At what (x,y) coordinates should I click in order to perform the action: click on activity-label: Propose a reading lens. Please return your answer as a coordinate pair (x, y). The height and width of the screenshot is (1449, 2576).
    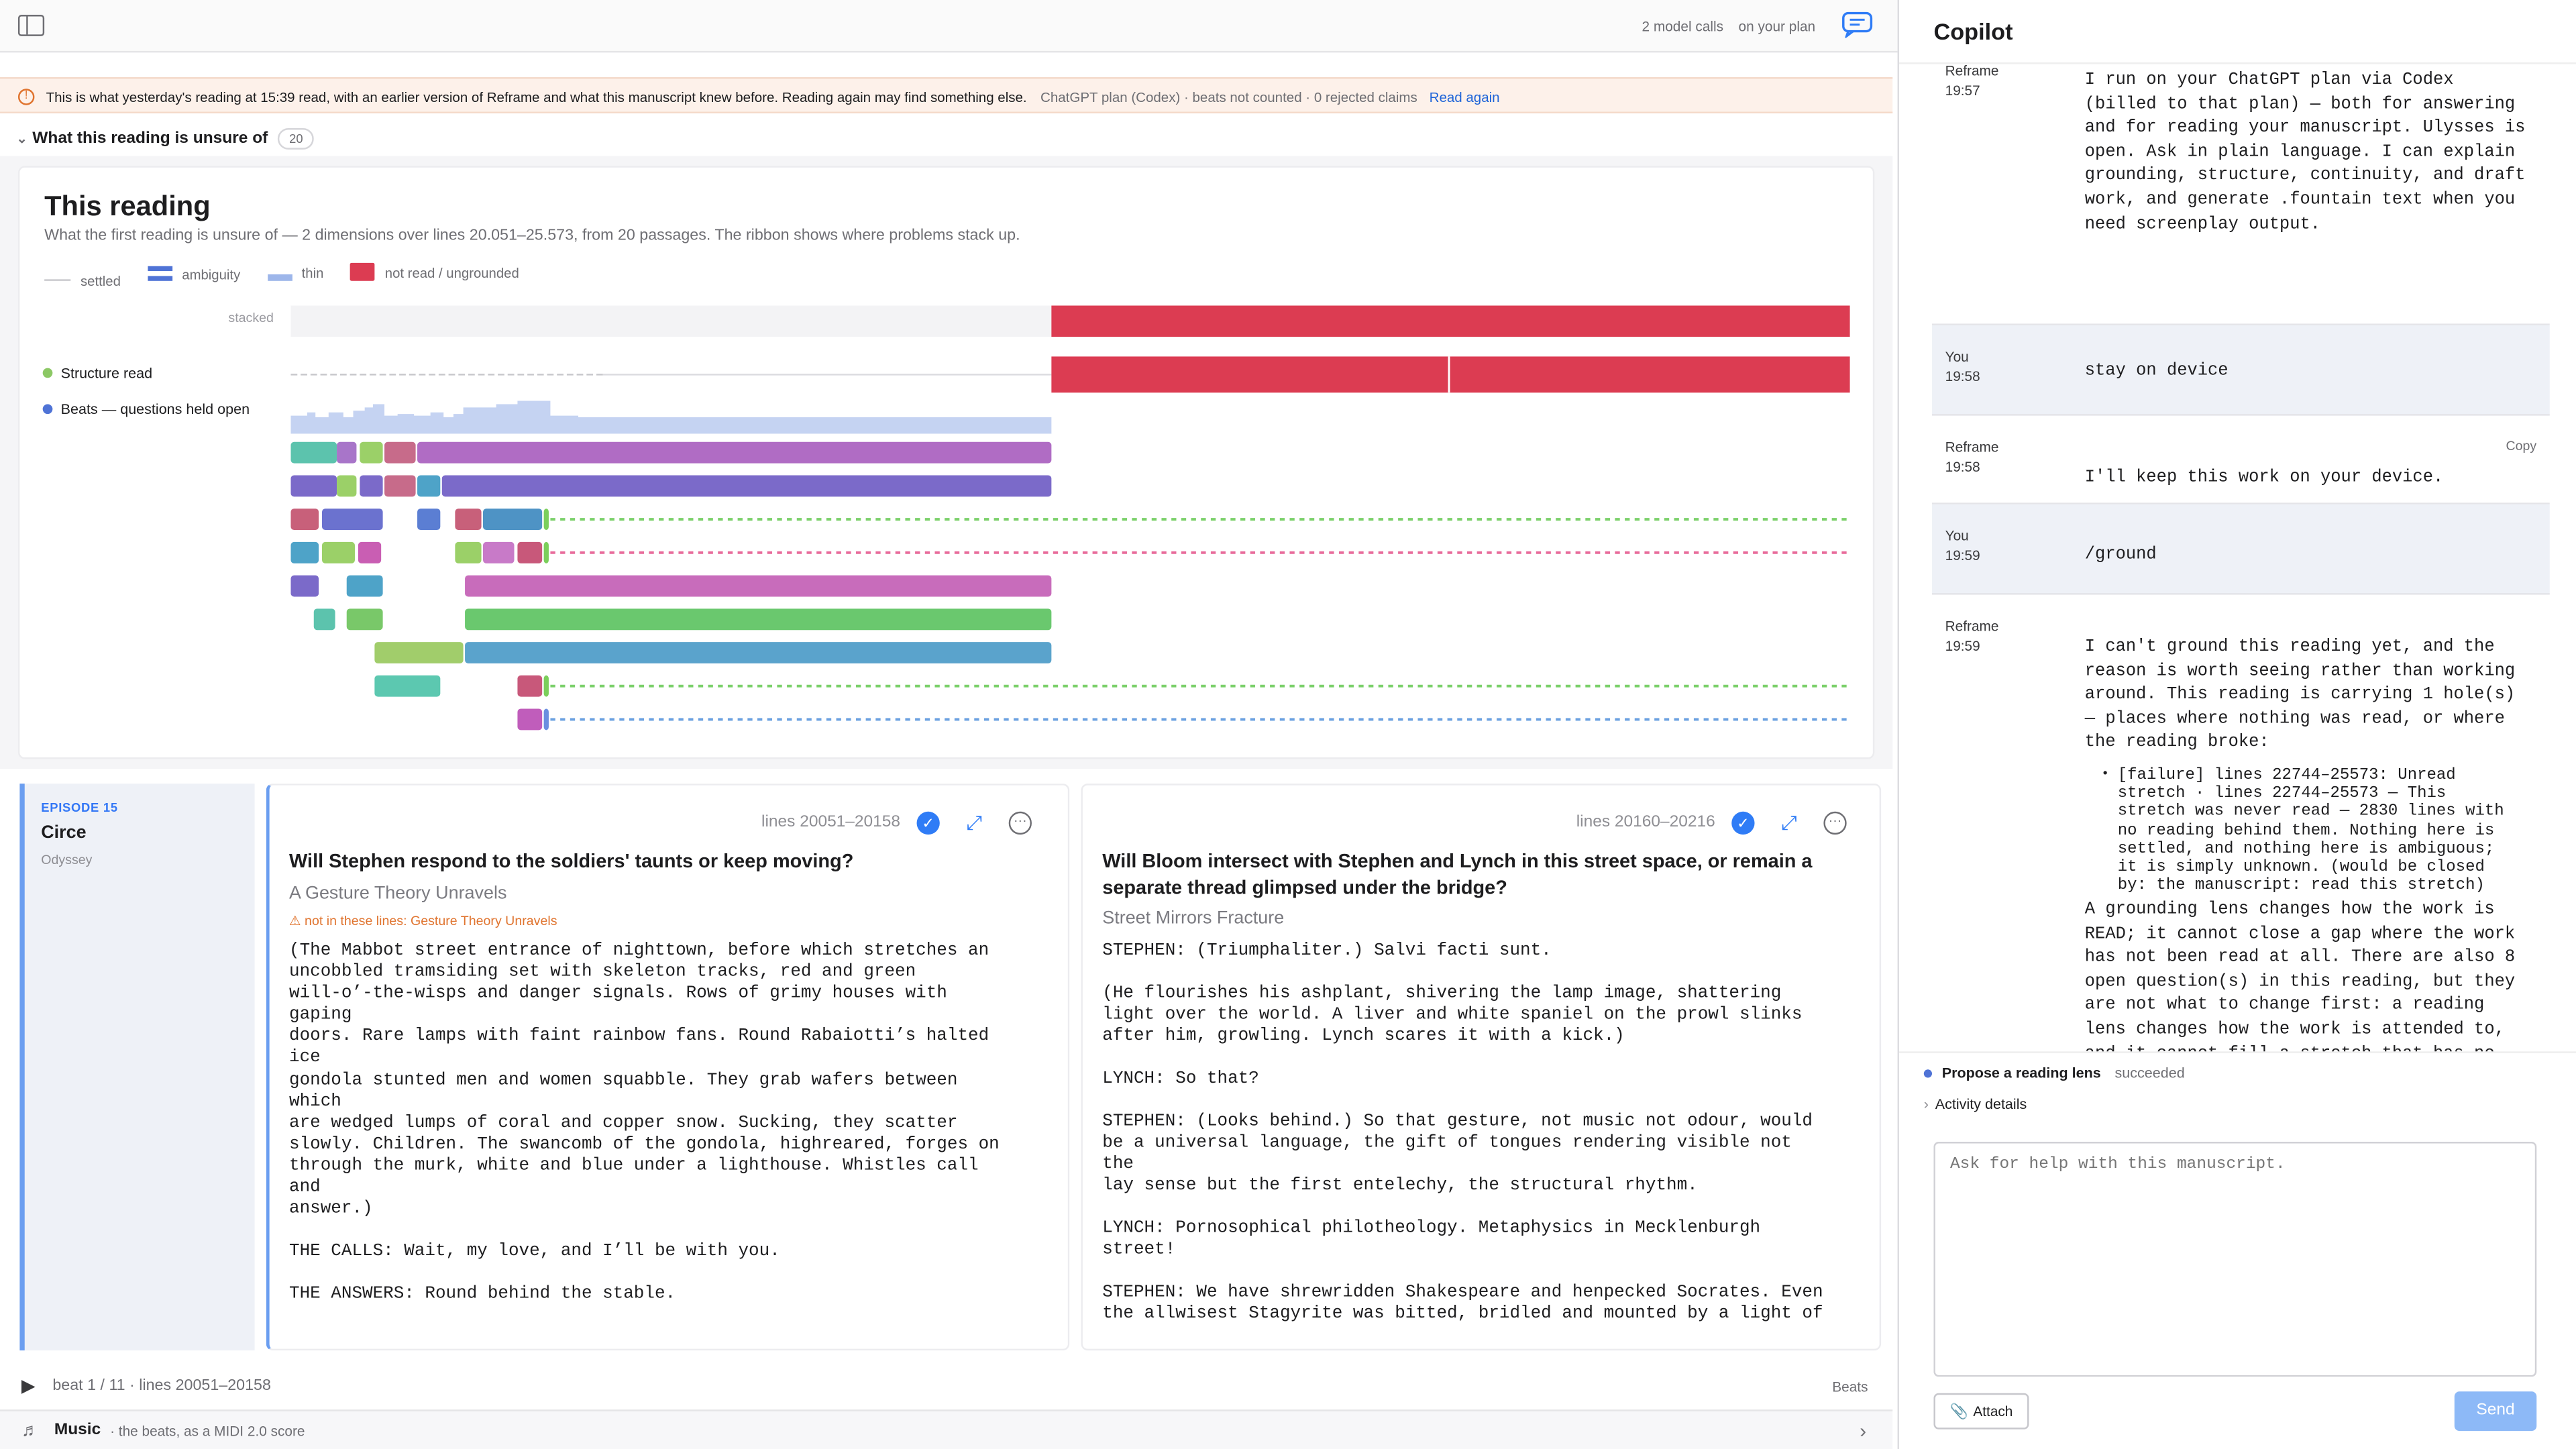
    Looking at the image, I should click on (2021, 1072).